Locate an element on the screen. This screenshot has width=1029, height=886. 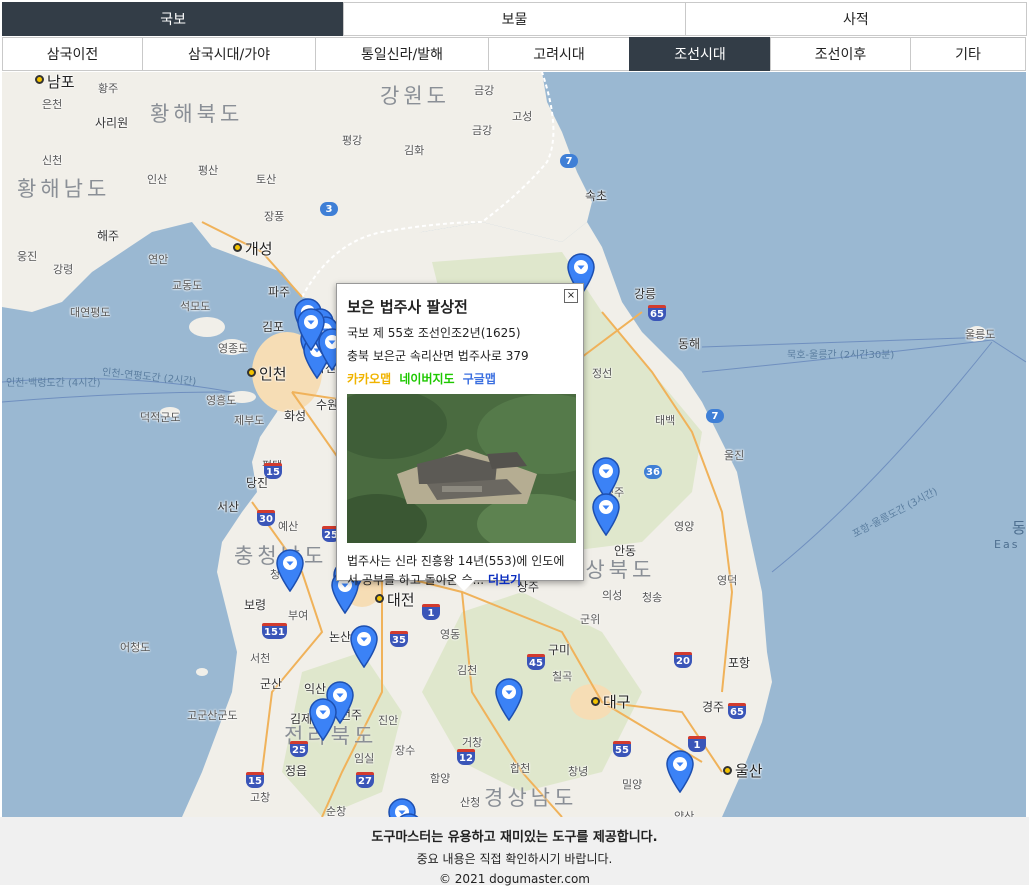
google-map-link: 구글맵 is located at coordinates (479, 379).